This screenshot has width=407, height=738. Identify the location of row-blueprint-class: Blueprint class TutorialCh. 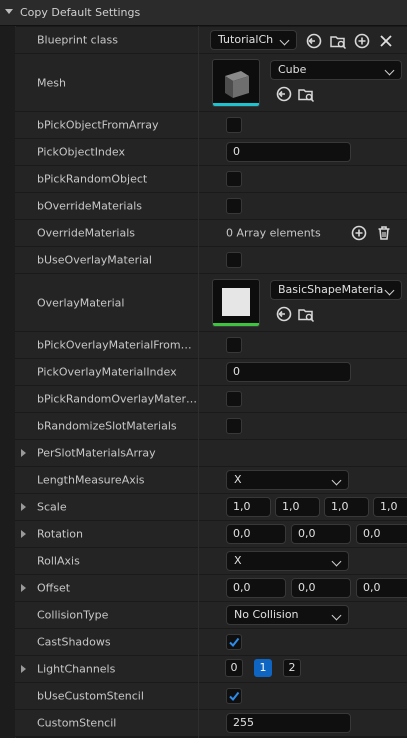
(211, 40).